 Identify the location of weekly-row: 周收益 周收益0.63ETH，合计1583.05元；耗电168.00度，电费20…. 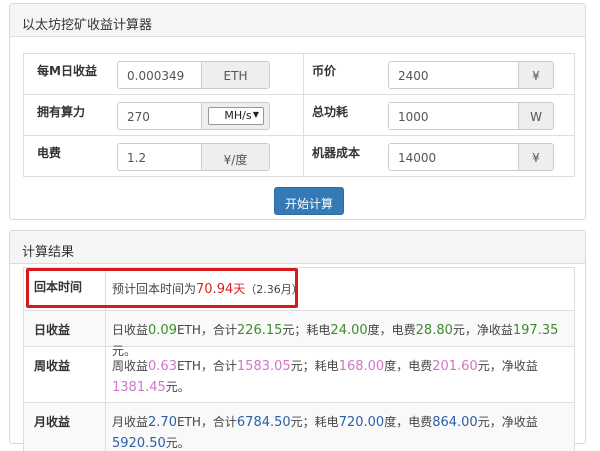
(299, 375).